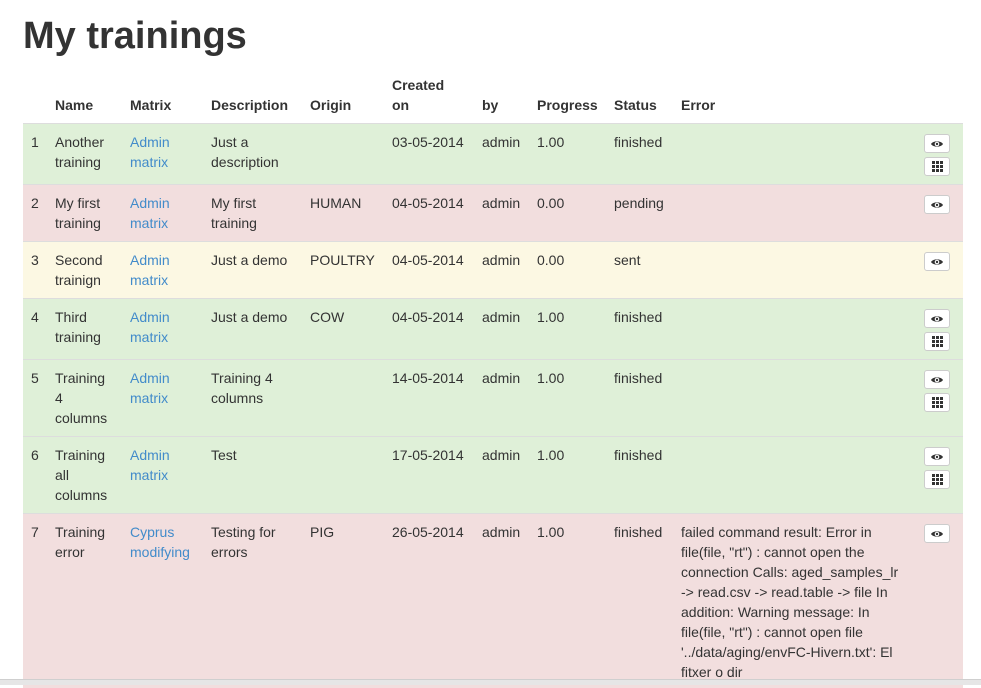 This screenshot has height=688, width=981. I want to click on training-status: pending, so click(639, 203).